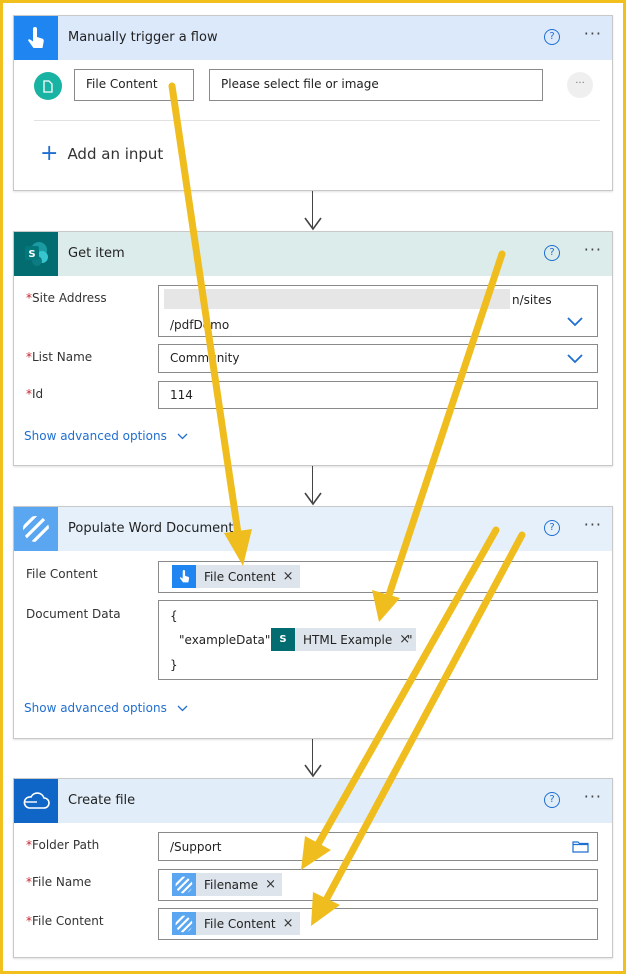 The height and width of the screenshot is (974, 626). What do you see at coordinates (65, 921) in the screenshot?
I see `file-content-label: *File Content` at bounding box center [65, 921].